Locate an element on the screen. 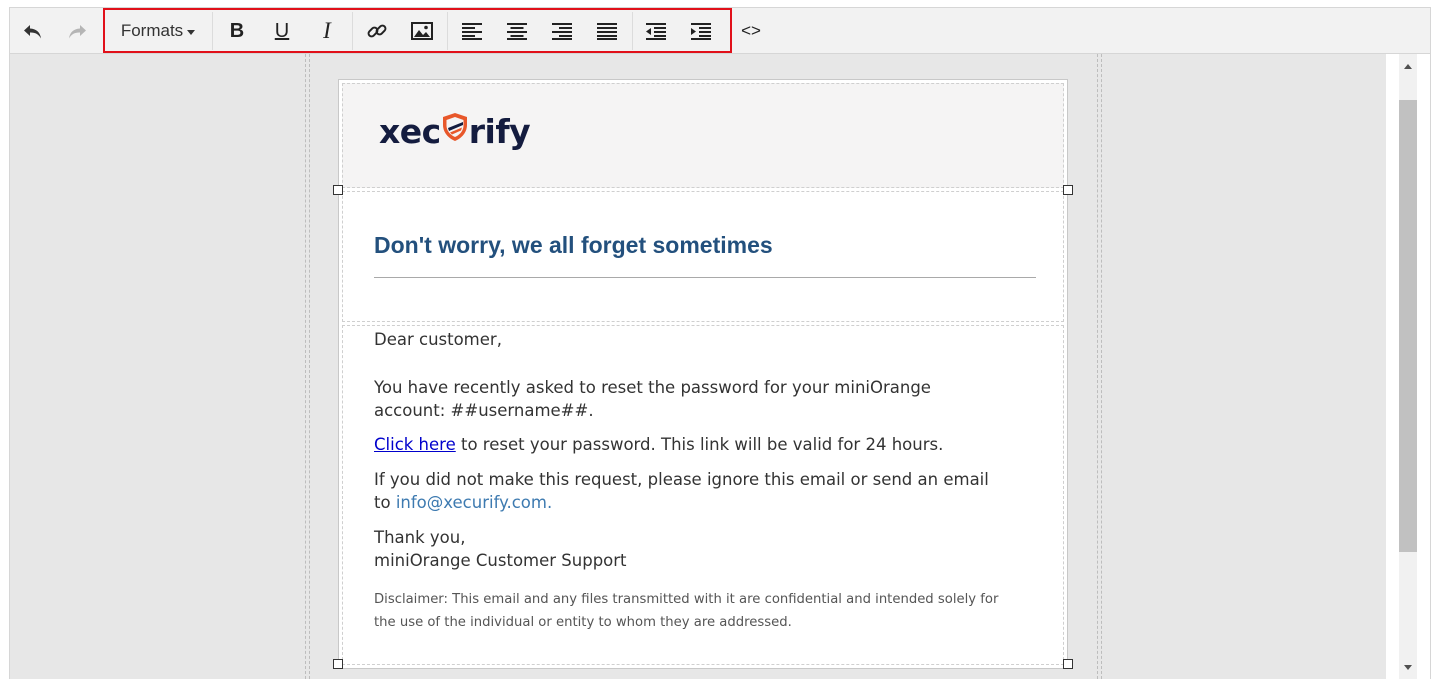 The image size is (1448, 687). image-icon is located at coordinates (422, 31).